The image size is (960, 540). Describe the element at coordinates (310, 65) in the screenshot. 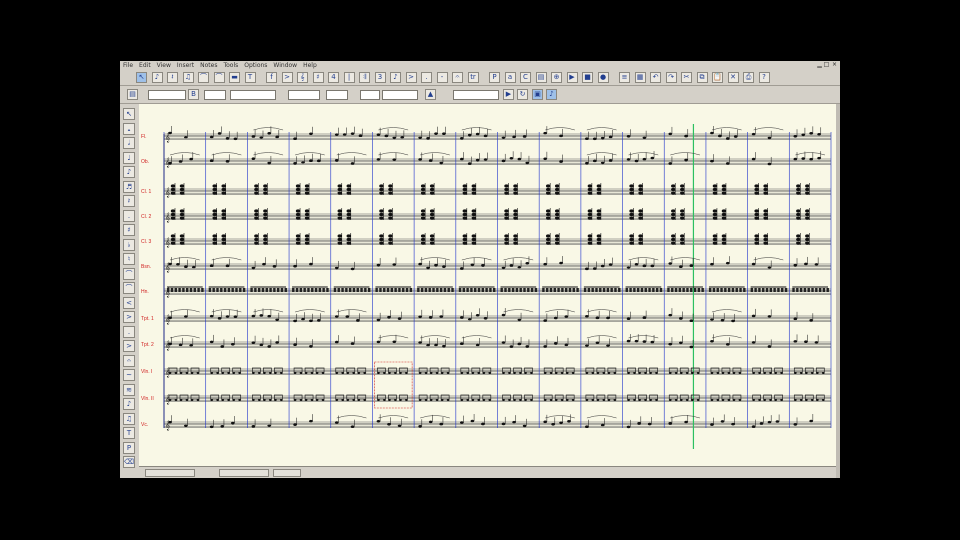

I see `menu-help: Help` at that location.